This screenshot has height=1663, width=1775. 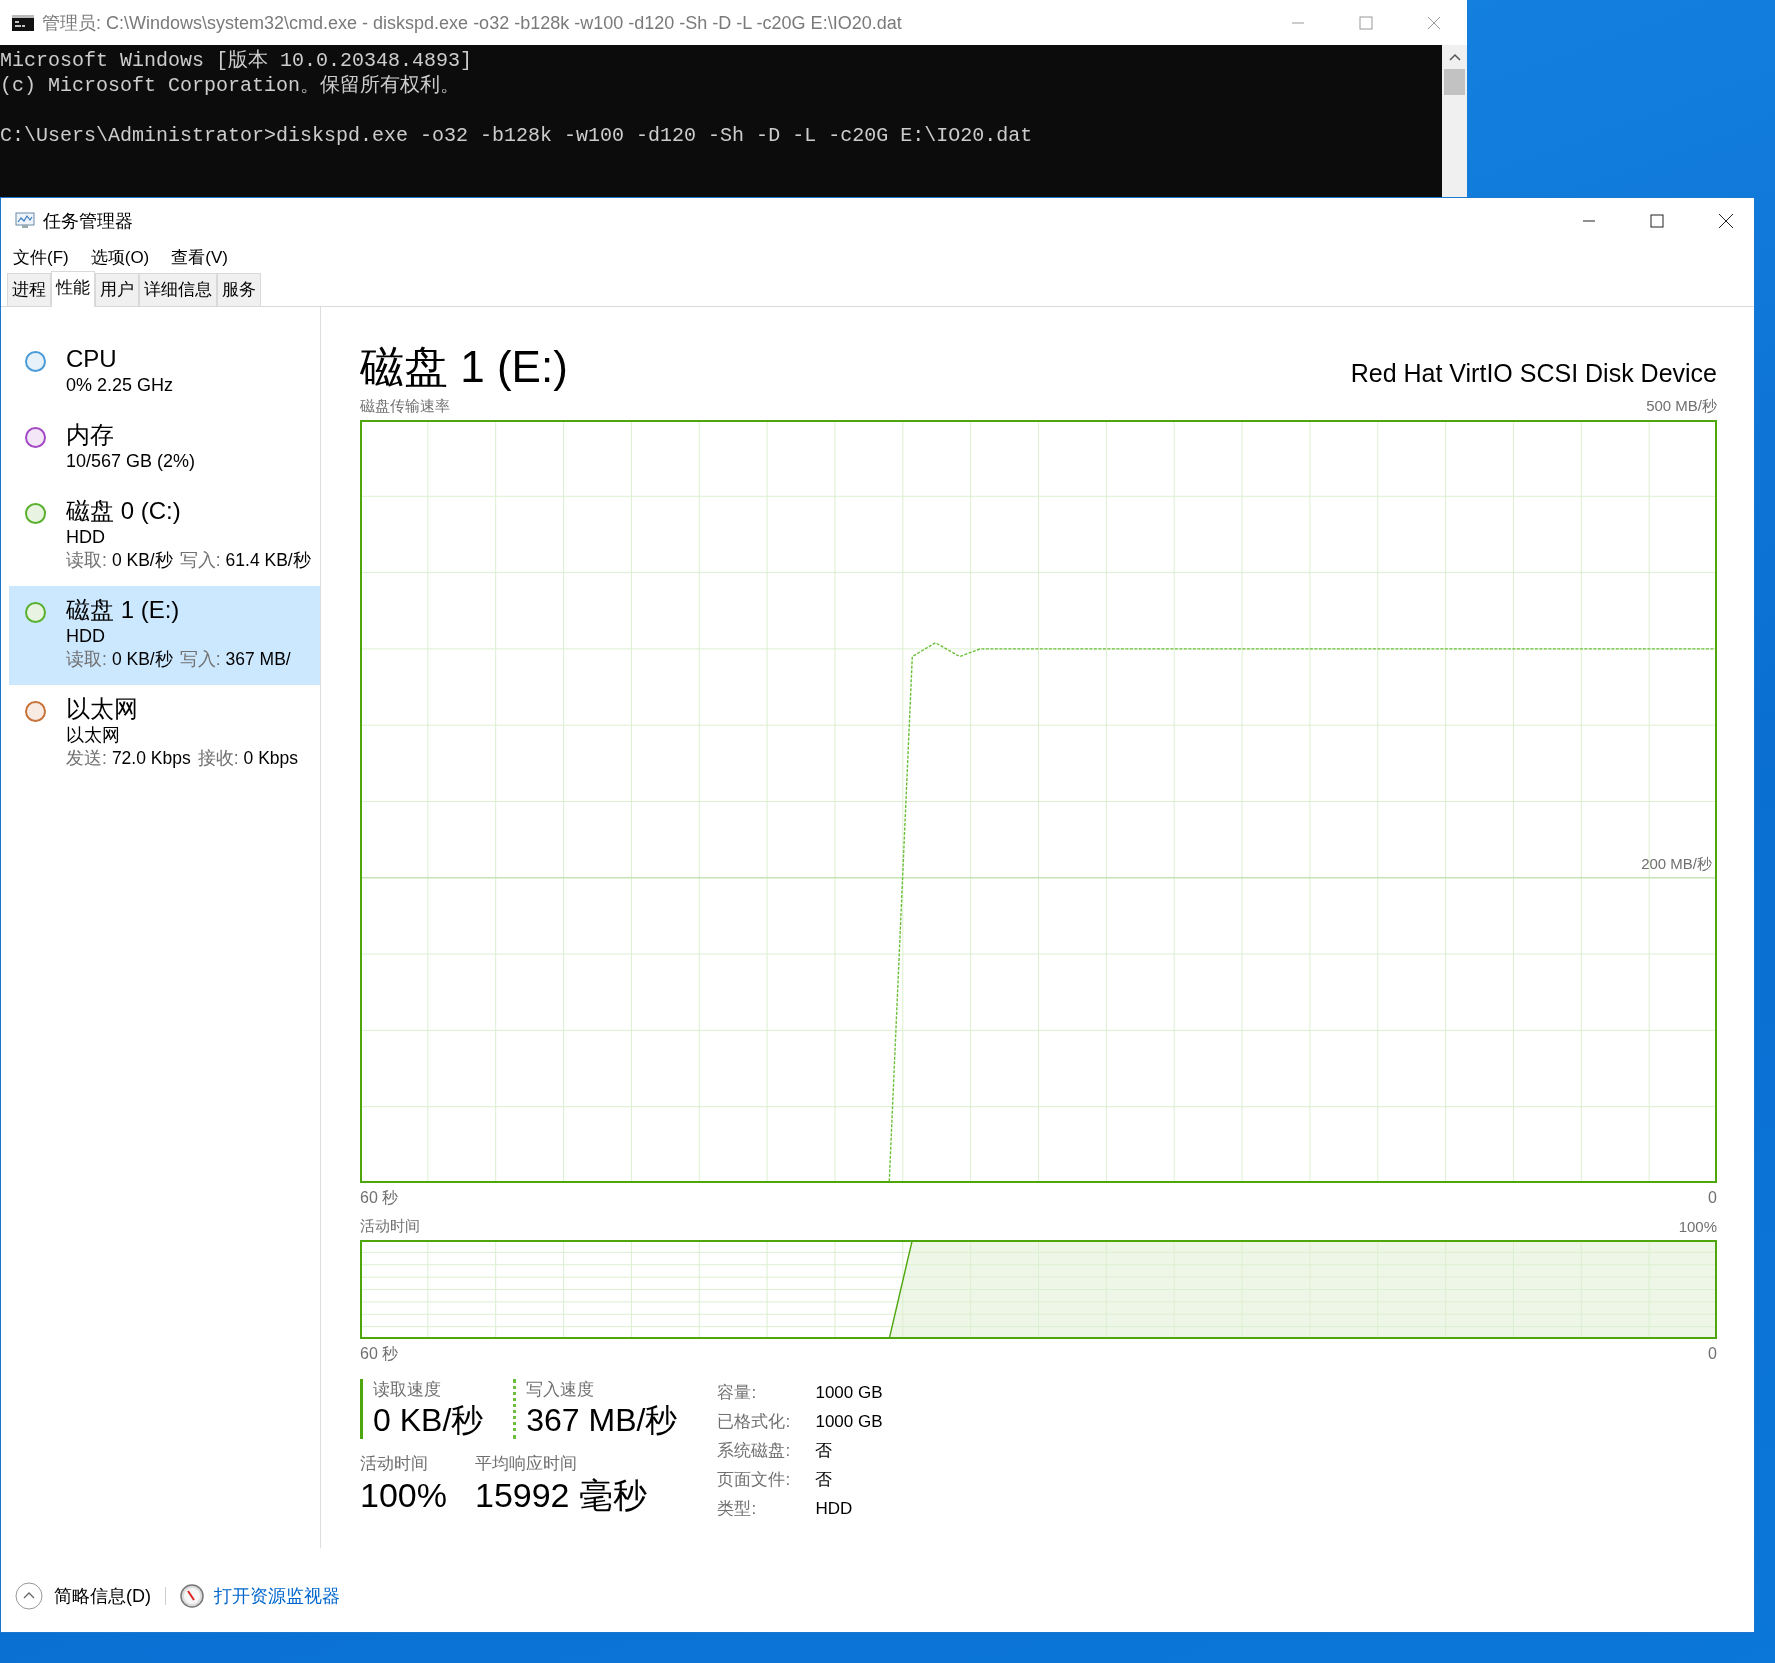 What do you see at coordinates (83, 1596) in the screenshot?
I see `summary-button: 简略信息(D)` at bounding box center [83, 1596].